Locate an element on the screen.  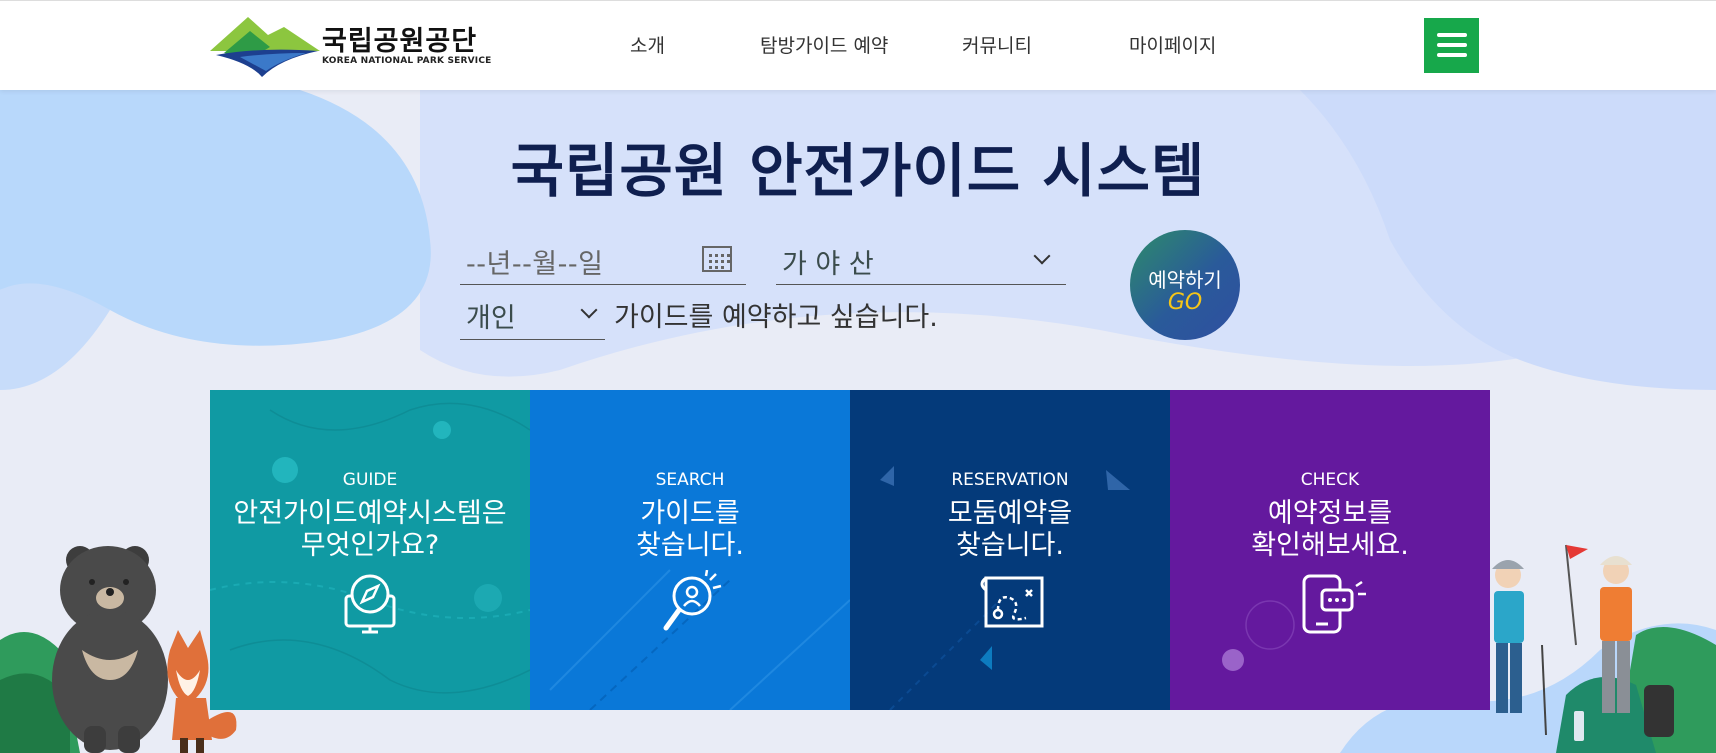
calendar-icon is located at coordinates (717, 259).